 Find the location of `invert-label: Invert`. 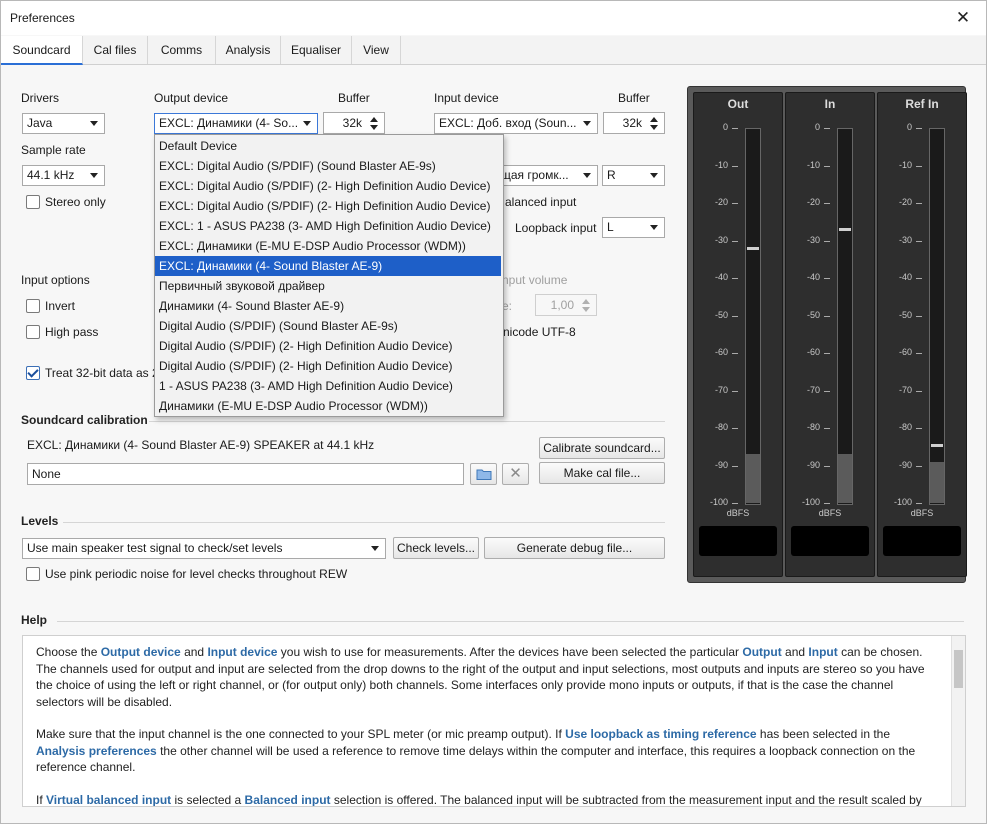

invert-label: Invert is located at coordinates (60, 306).